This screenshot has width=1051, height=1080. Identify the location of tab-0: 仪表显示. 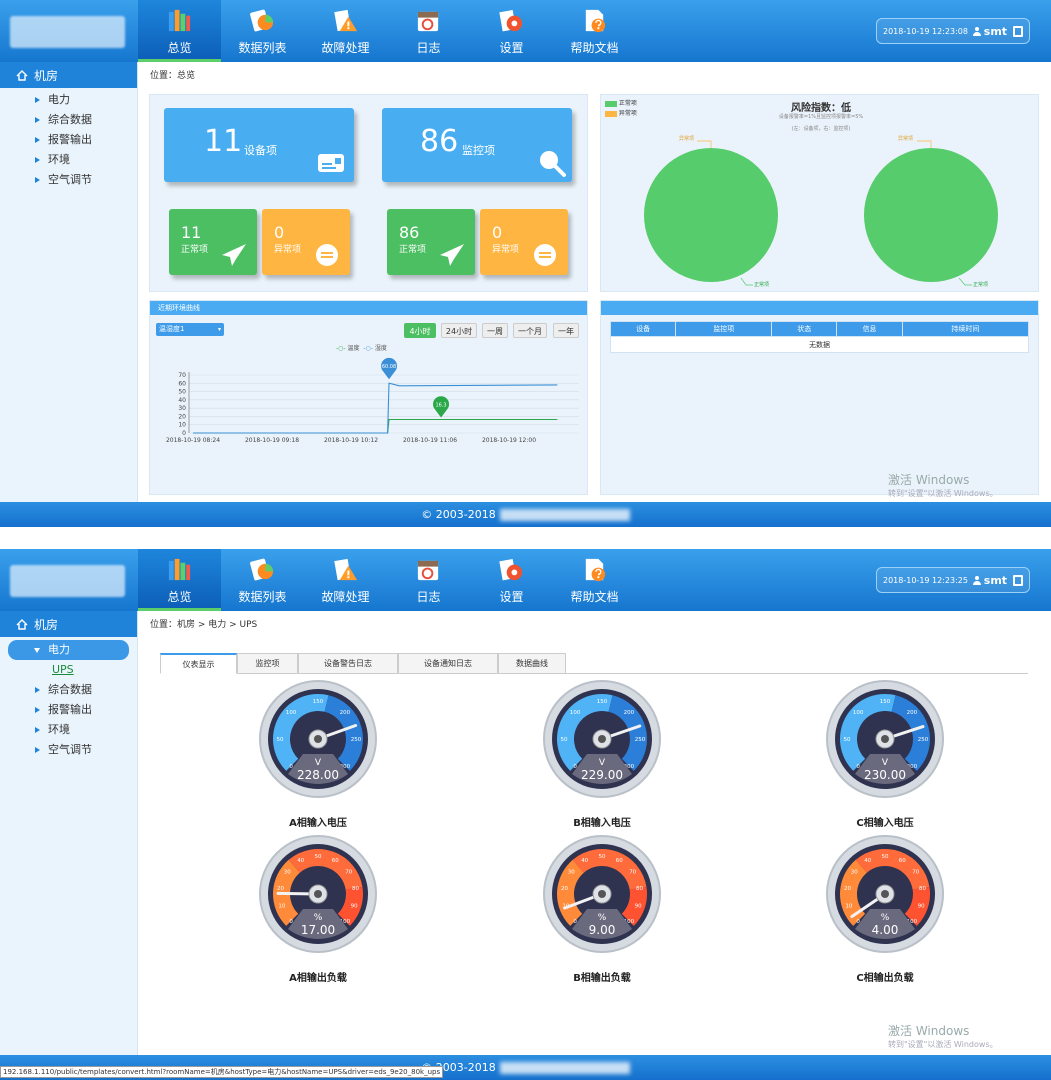
(198, 663).